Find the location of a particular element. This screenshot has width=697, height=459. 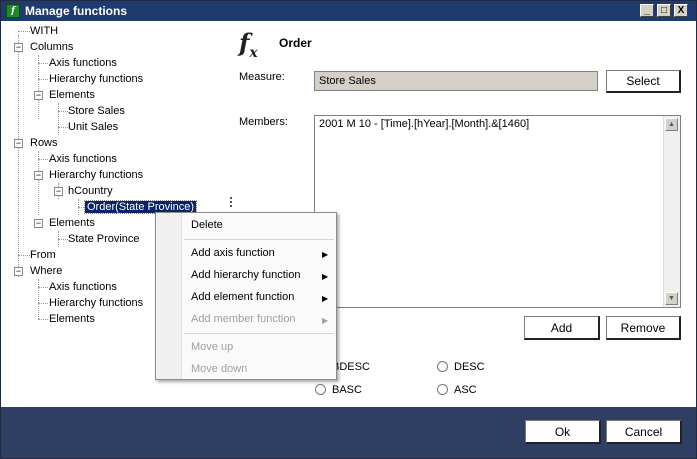

tree-node-unit-sales: Unit Sales is located at coordinates (93, 127).